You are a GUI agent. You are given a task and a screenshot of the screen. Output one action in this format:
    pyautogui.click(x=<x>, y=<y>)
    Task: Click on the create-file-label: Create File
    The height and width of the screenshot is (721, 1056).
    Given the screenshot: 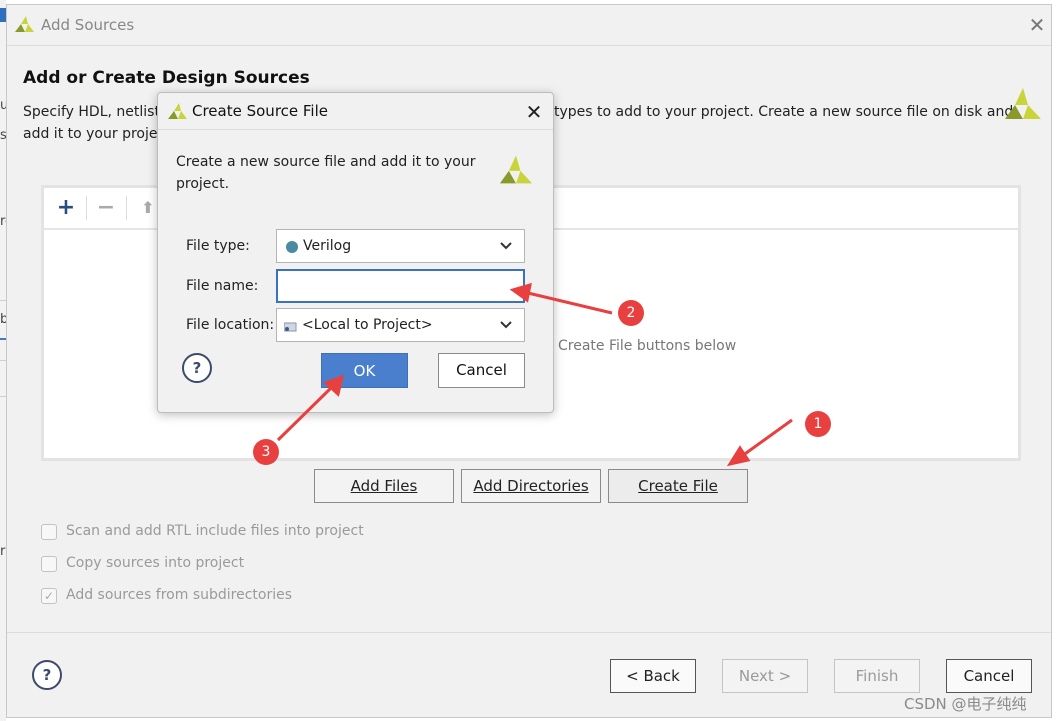 What is the action you would take?
    pyautogui.click(x=678, y=486)
    